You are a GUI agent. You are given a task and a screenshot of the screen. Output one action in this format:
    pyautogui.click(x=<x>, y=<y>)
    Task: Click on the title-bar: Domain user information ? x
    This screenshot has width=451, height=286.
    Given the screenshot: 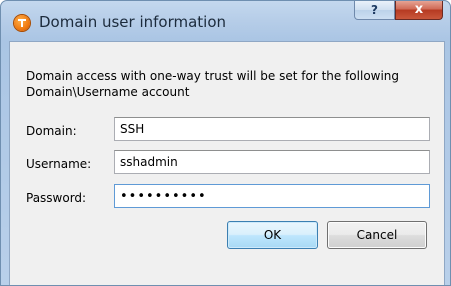 What is the action you would take?
    pyautogui.click(x=225, y=21)
    